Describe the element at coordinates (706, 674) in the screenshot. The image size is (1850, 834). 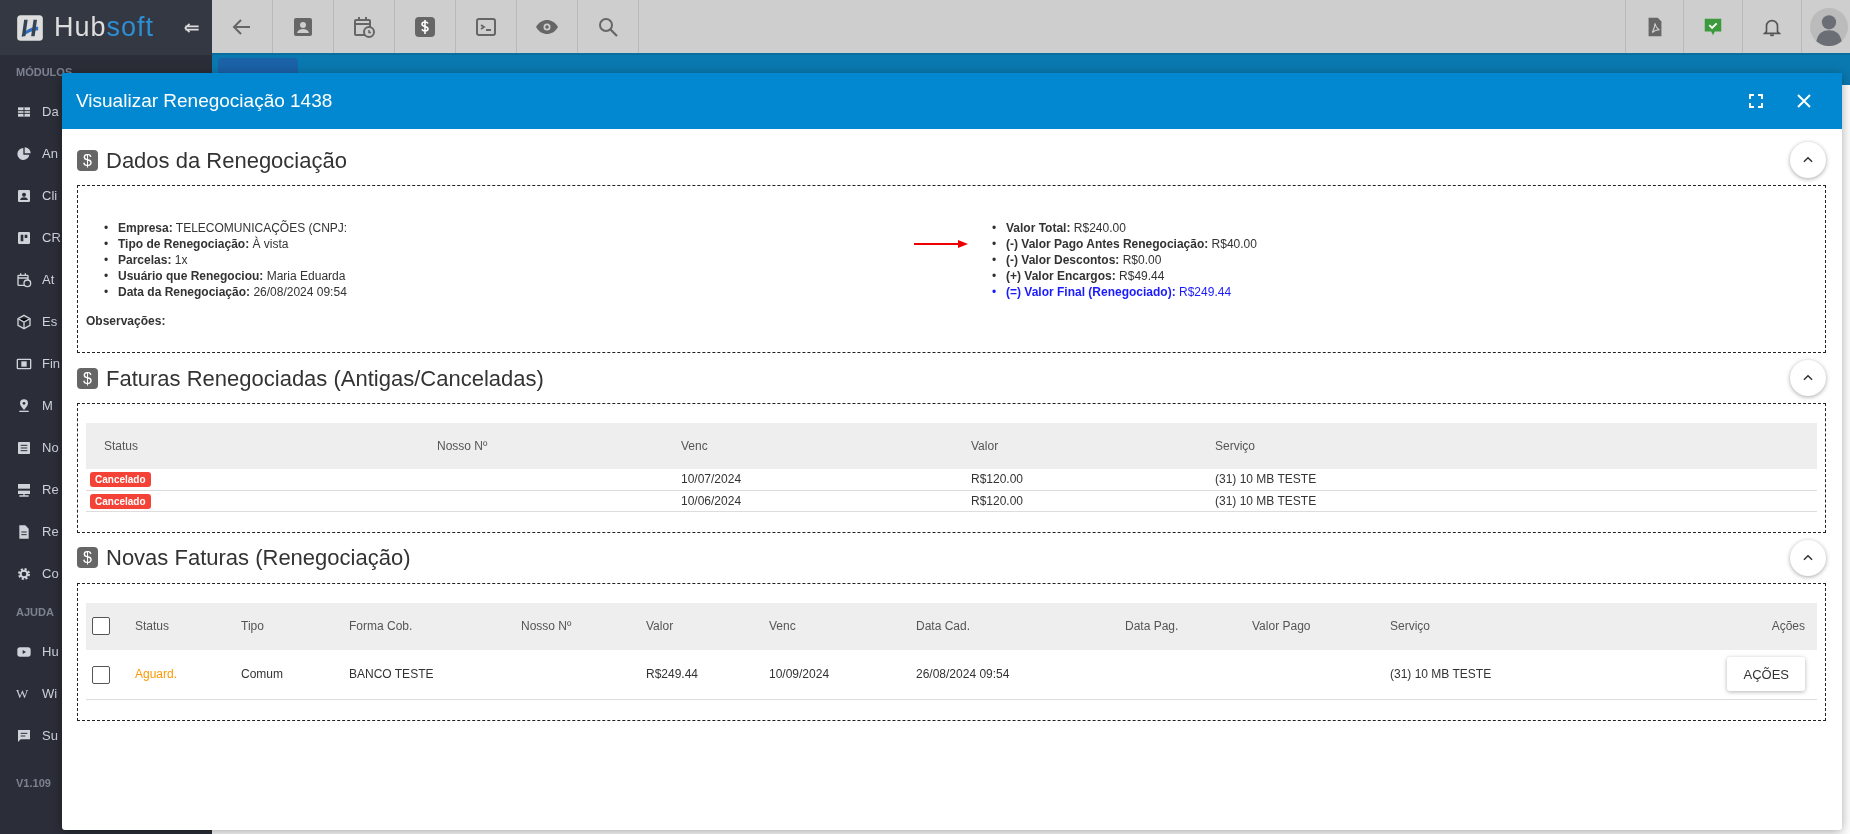
I see `table-cell: R$249.44` at that location.